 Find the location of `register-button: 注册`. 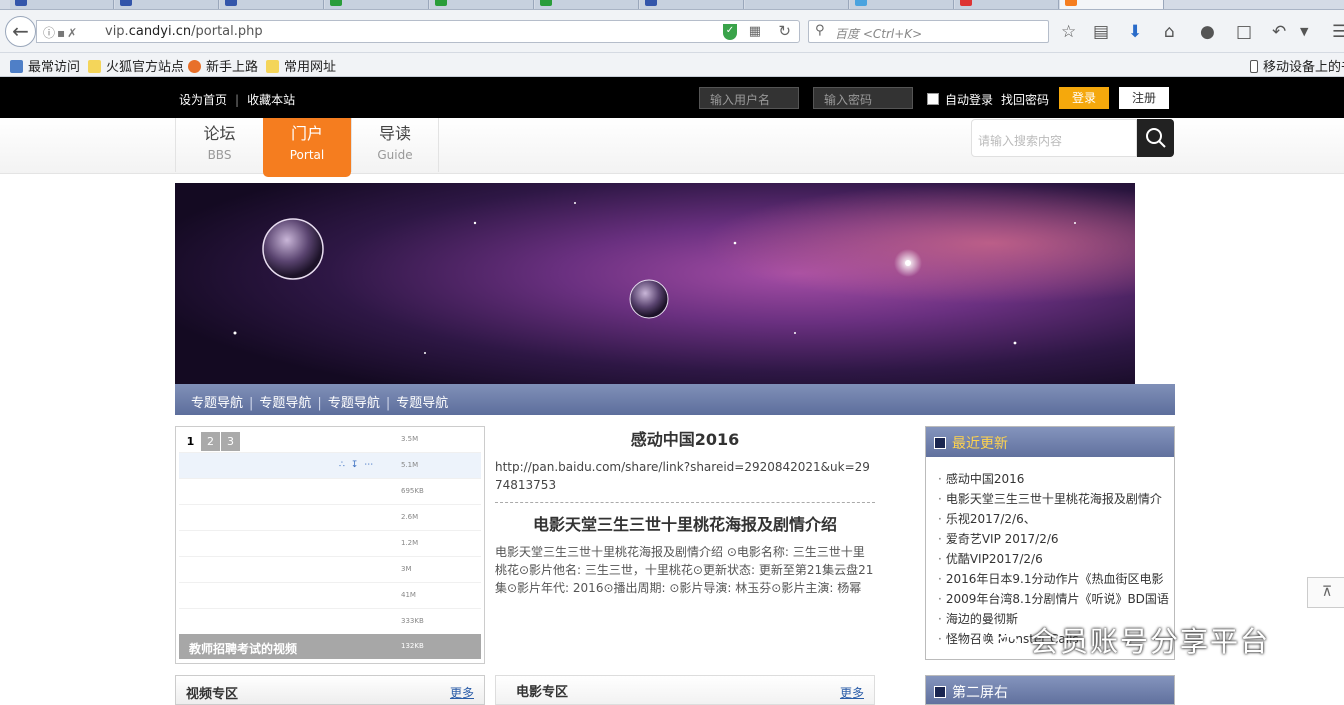

register-button: 注册 is located at coordinates (1144, 98).